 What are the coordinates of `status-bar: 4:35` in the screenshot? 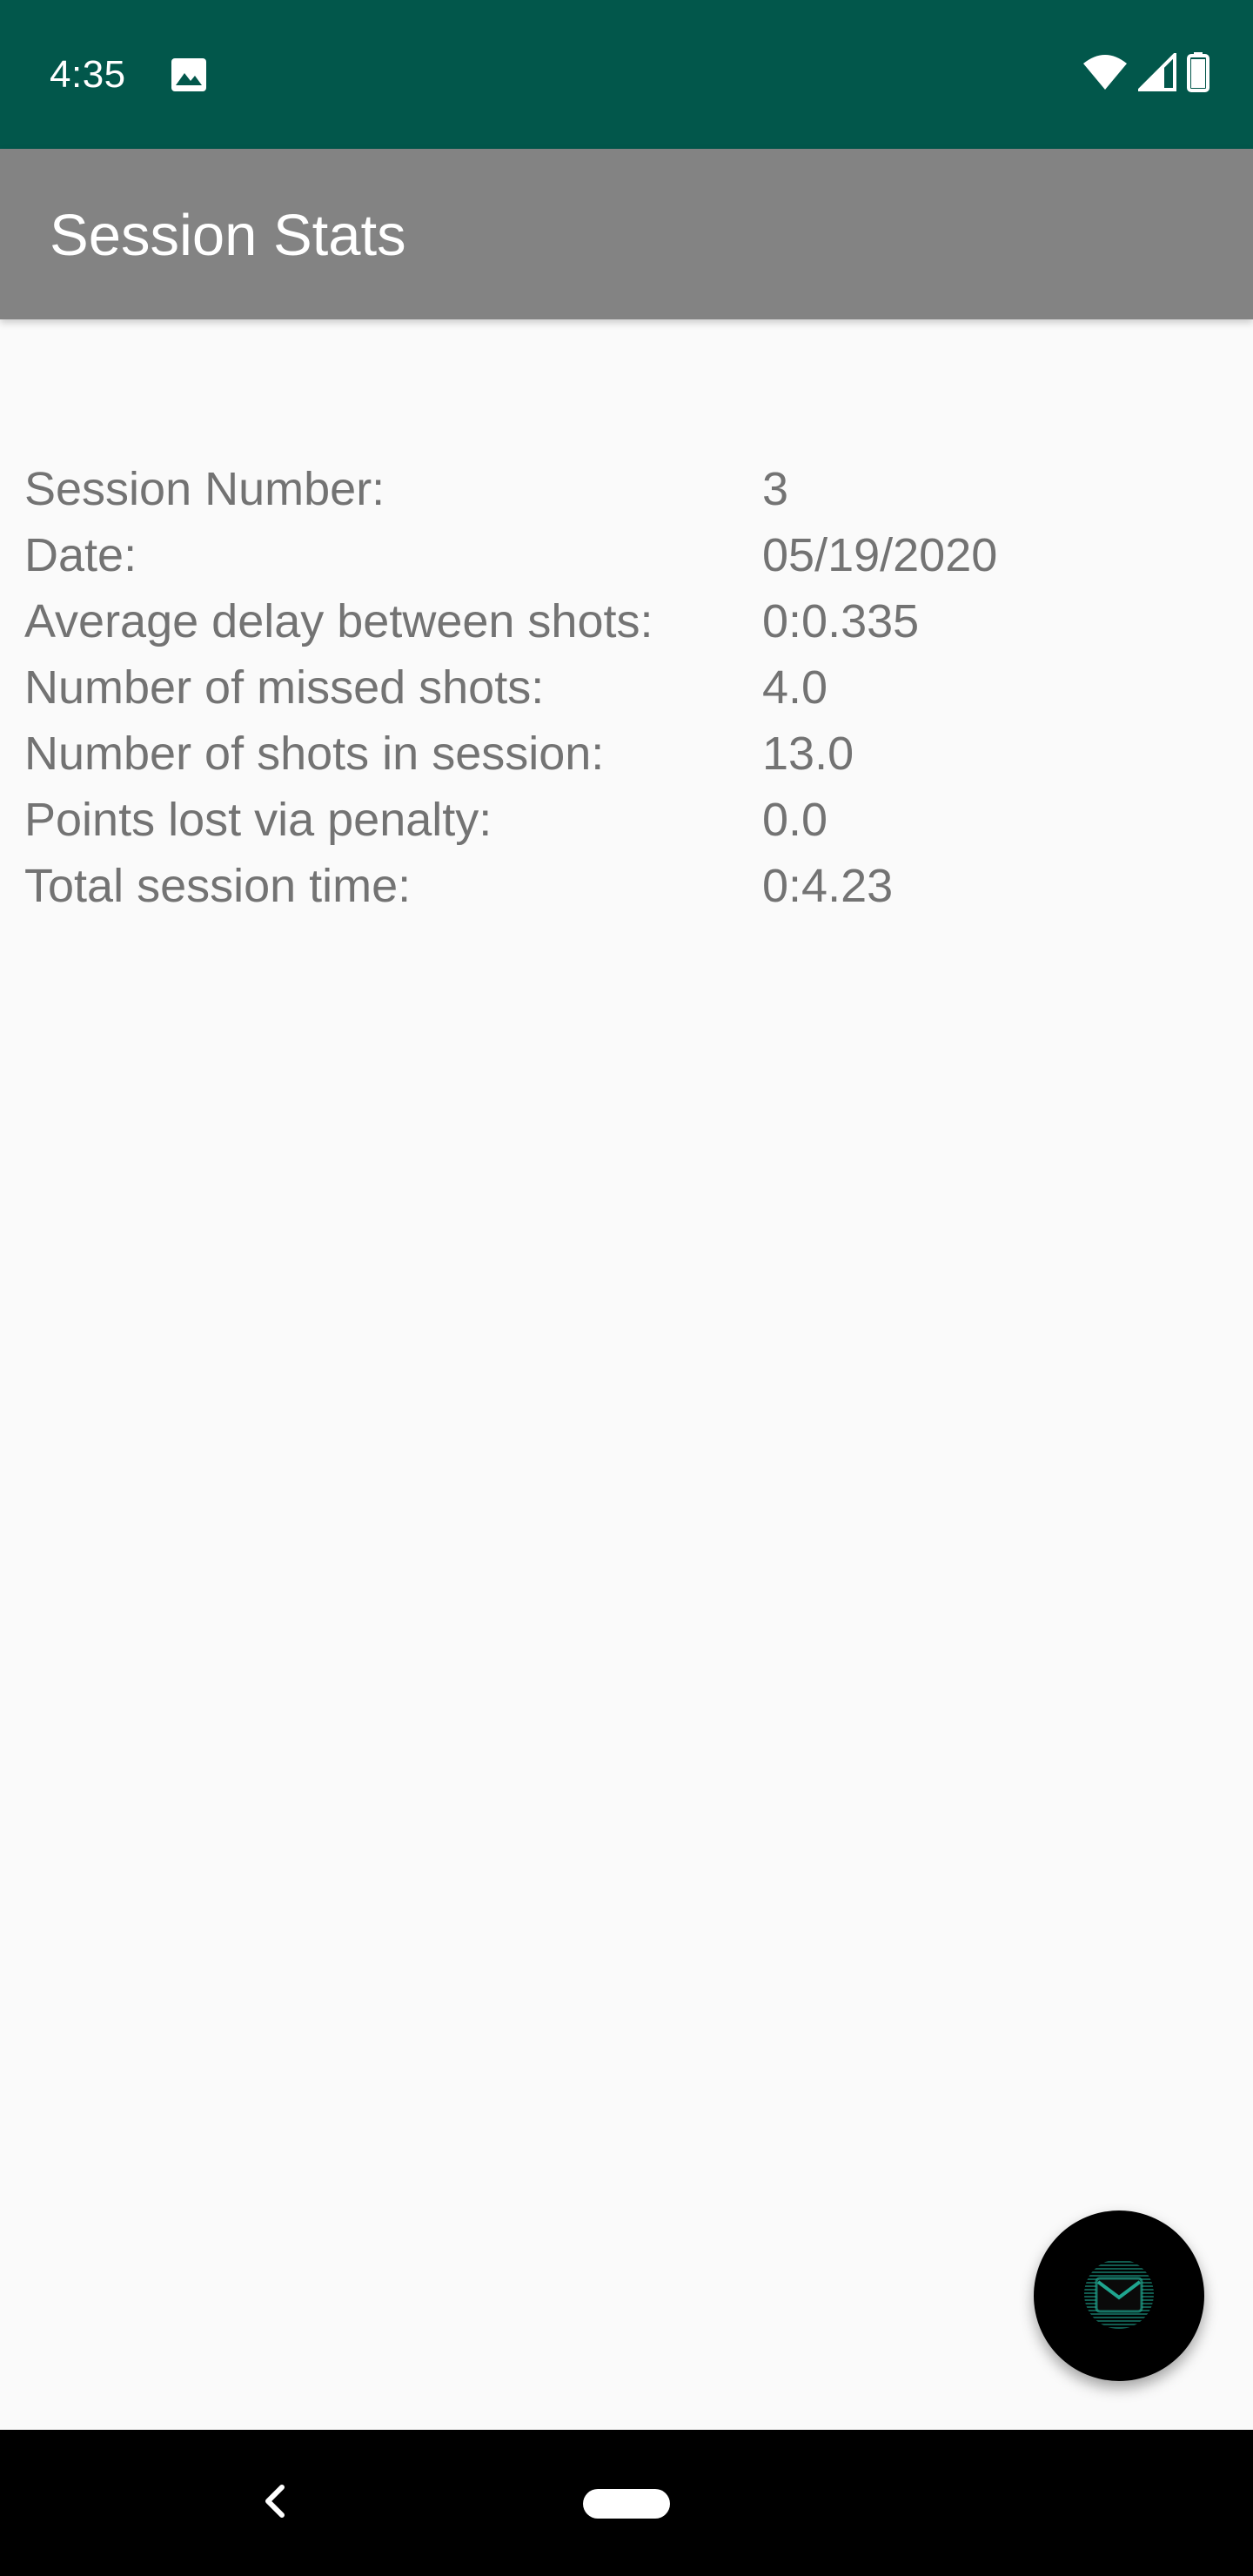 It's located at (626, 74).